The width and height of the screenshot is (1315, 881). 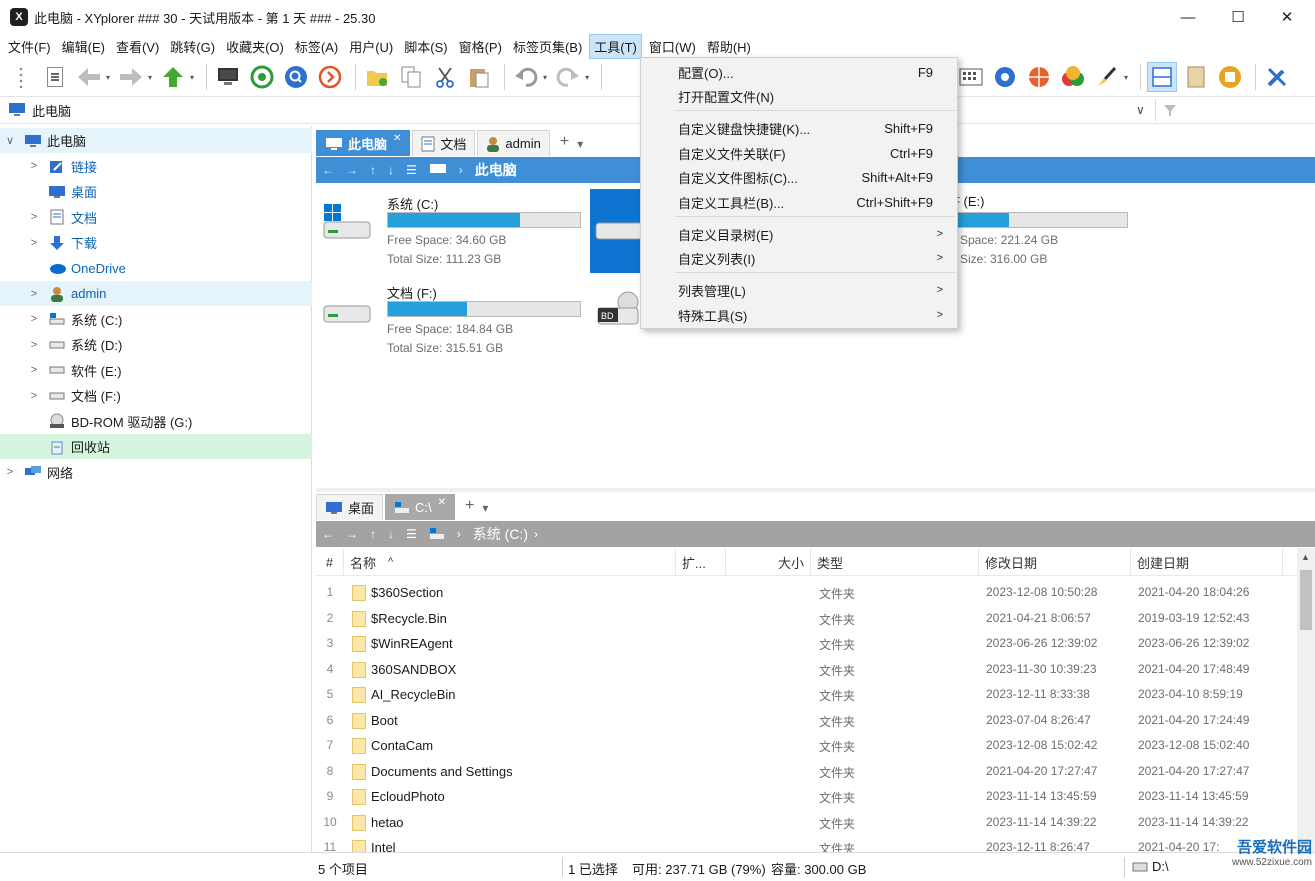 What do you see at coordinates (799, 234) in the screenshot?
I see `tools-menu-item: 自定义目录树(E) >` at bounding box center [799, 234].